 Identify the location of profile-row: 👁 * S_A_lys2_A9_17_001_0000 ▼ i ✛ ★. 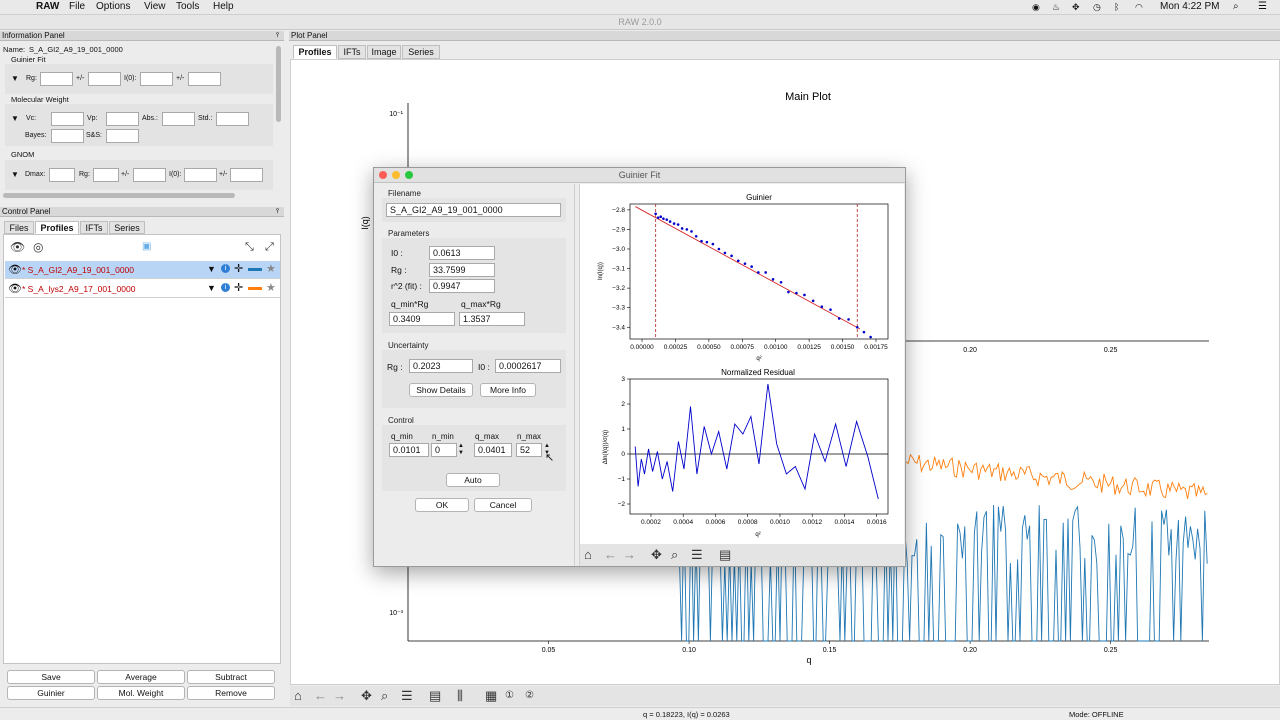
(142, 289).